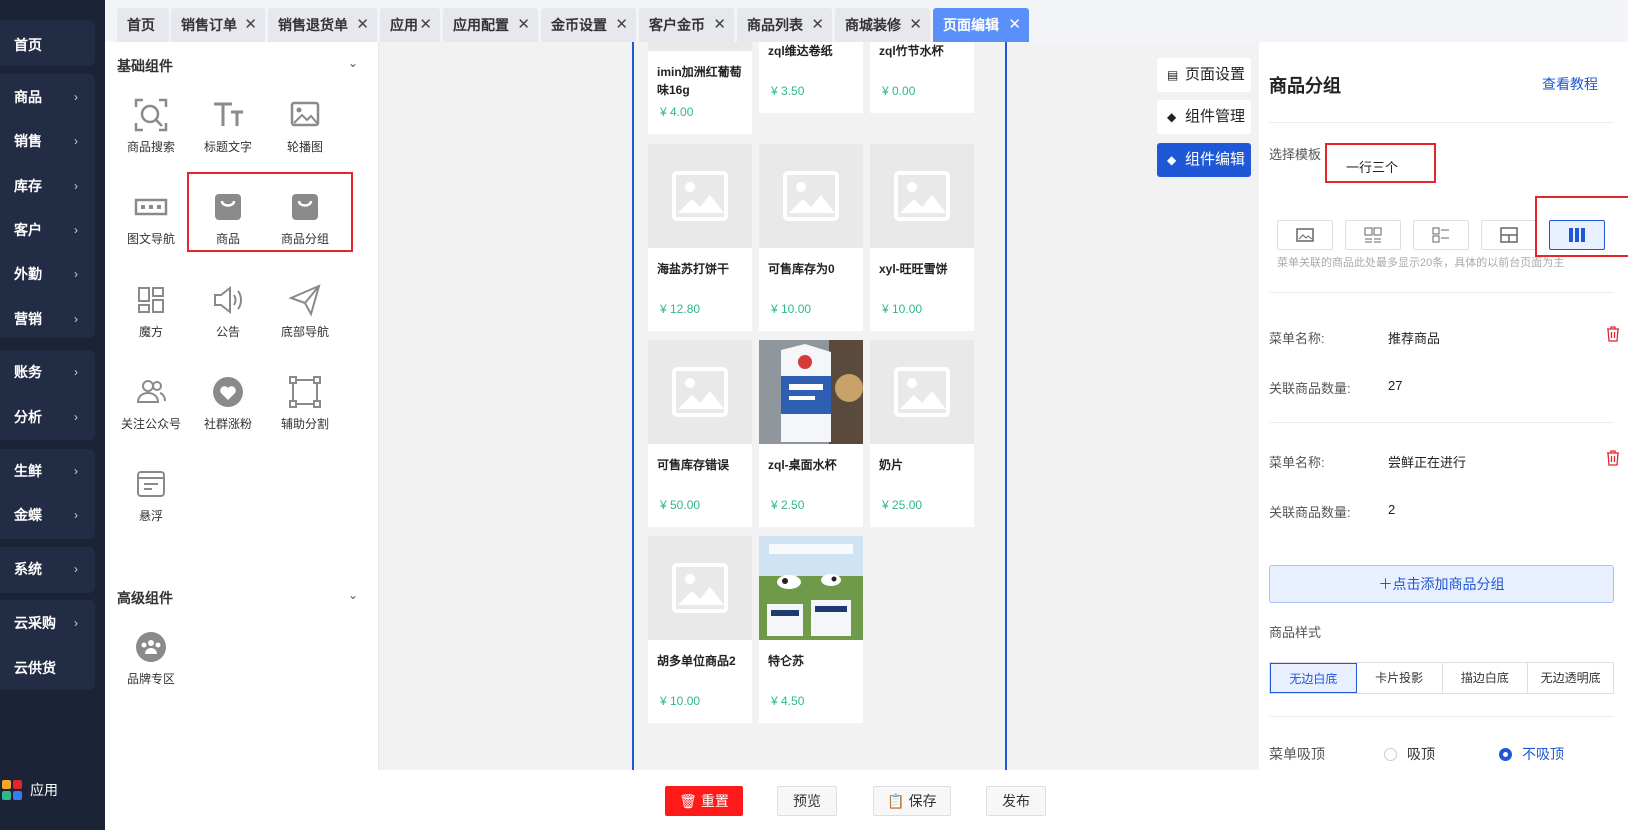 The image size is (1628, 830). I want to click on sidebar-item-home: 首页, so click(54, 45).